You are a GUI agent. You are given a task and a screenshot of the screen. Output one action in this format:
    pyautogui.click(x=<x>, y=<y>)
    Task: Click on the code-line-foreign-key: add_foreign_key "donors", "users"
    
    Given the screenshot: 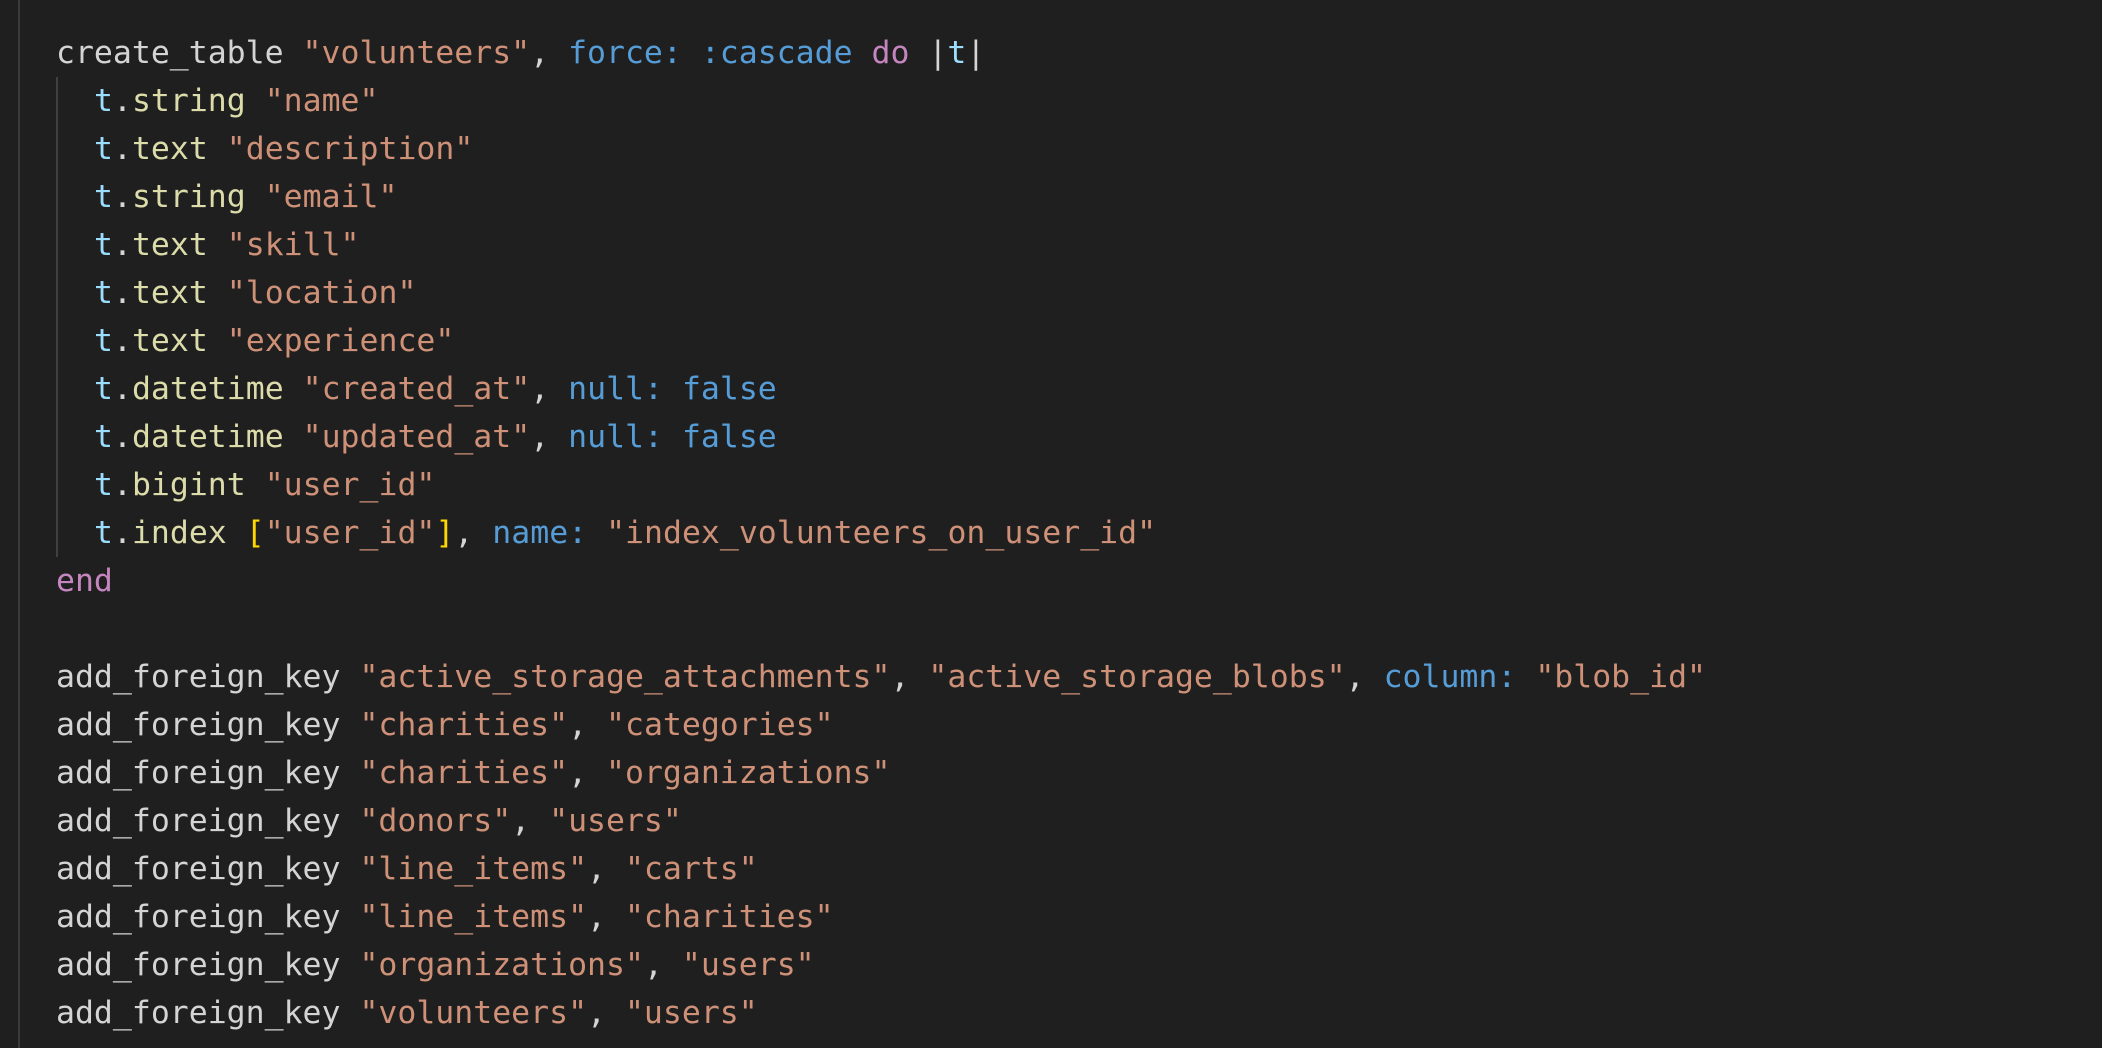 What is the action you would take?
    pyautogui.click(x=881, y=821)
    